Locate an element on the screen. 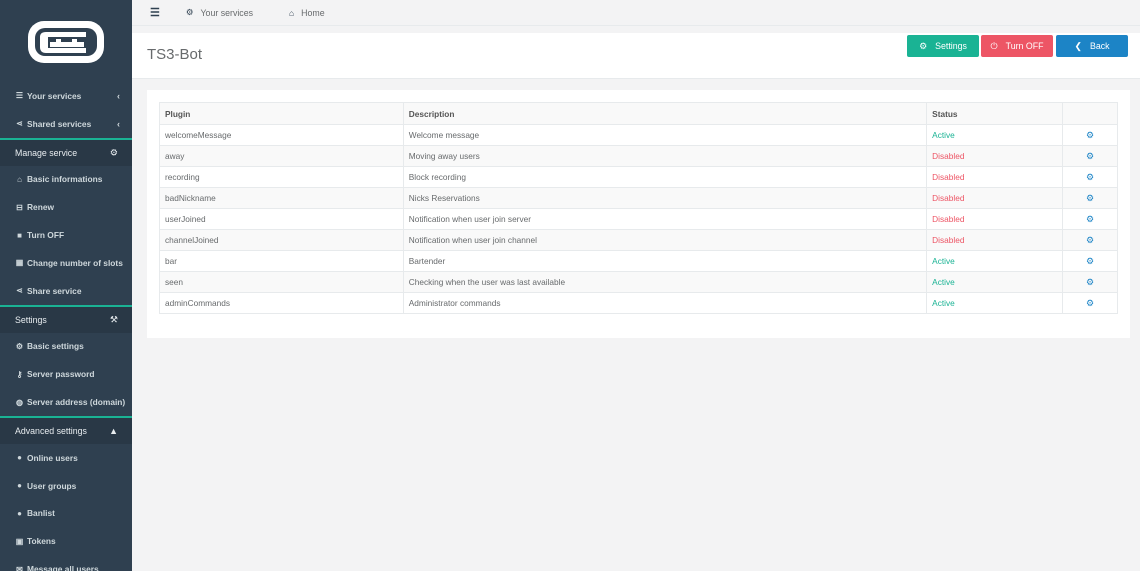 The image size is (1140, 571). logo-icon is located at coordinates (66, 42).